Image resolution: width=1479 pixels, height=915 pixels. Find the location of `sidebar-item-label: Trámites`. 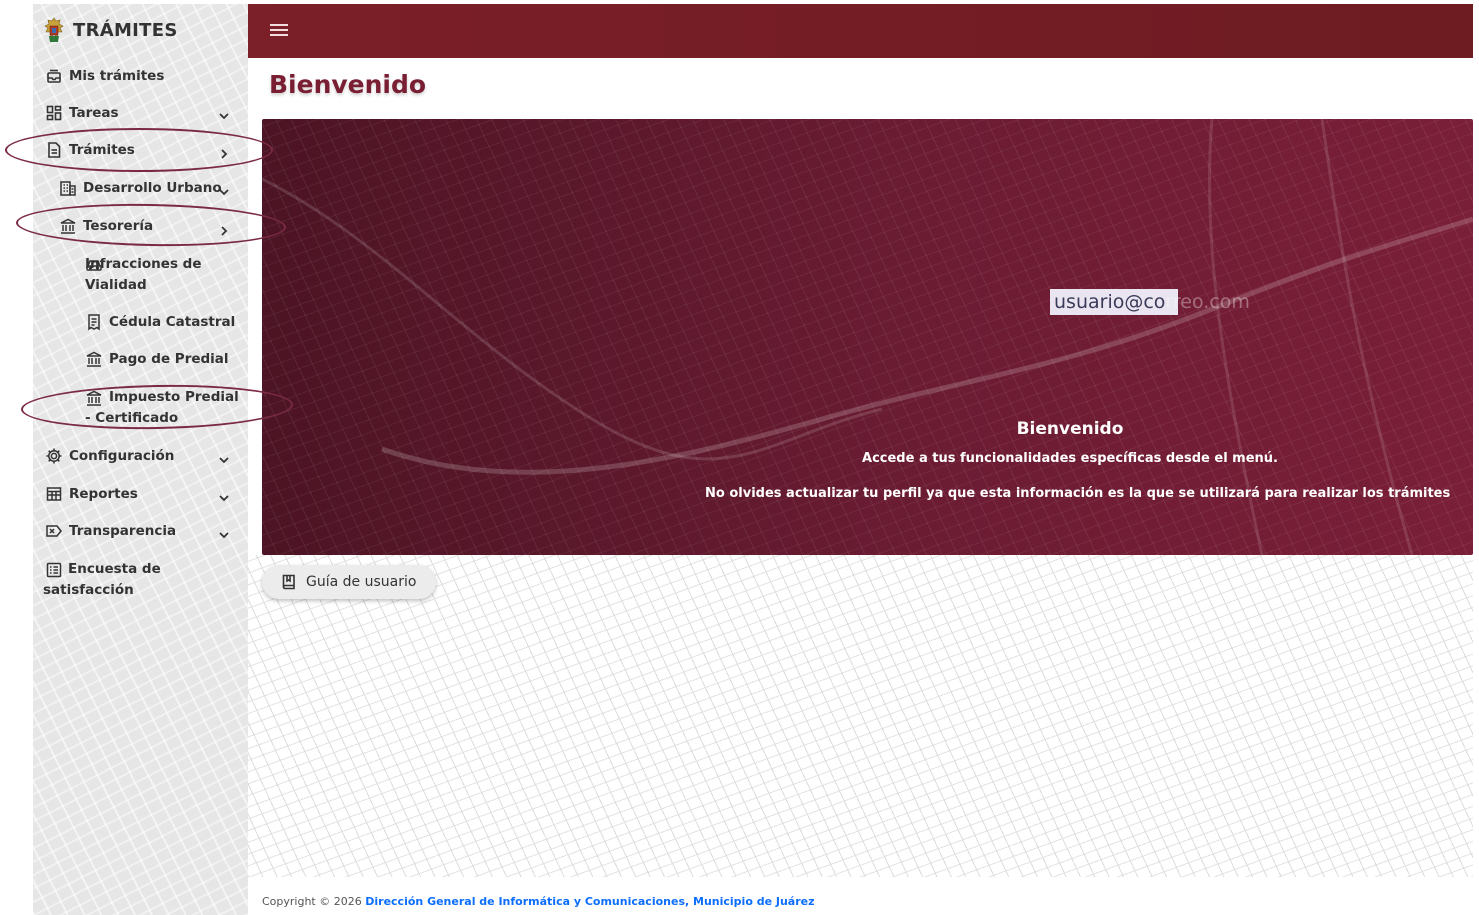

sidebar-item-label: Trámites is located at coordinates (102, 150).